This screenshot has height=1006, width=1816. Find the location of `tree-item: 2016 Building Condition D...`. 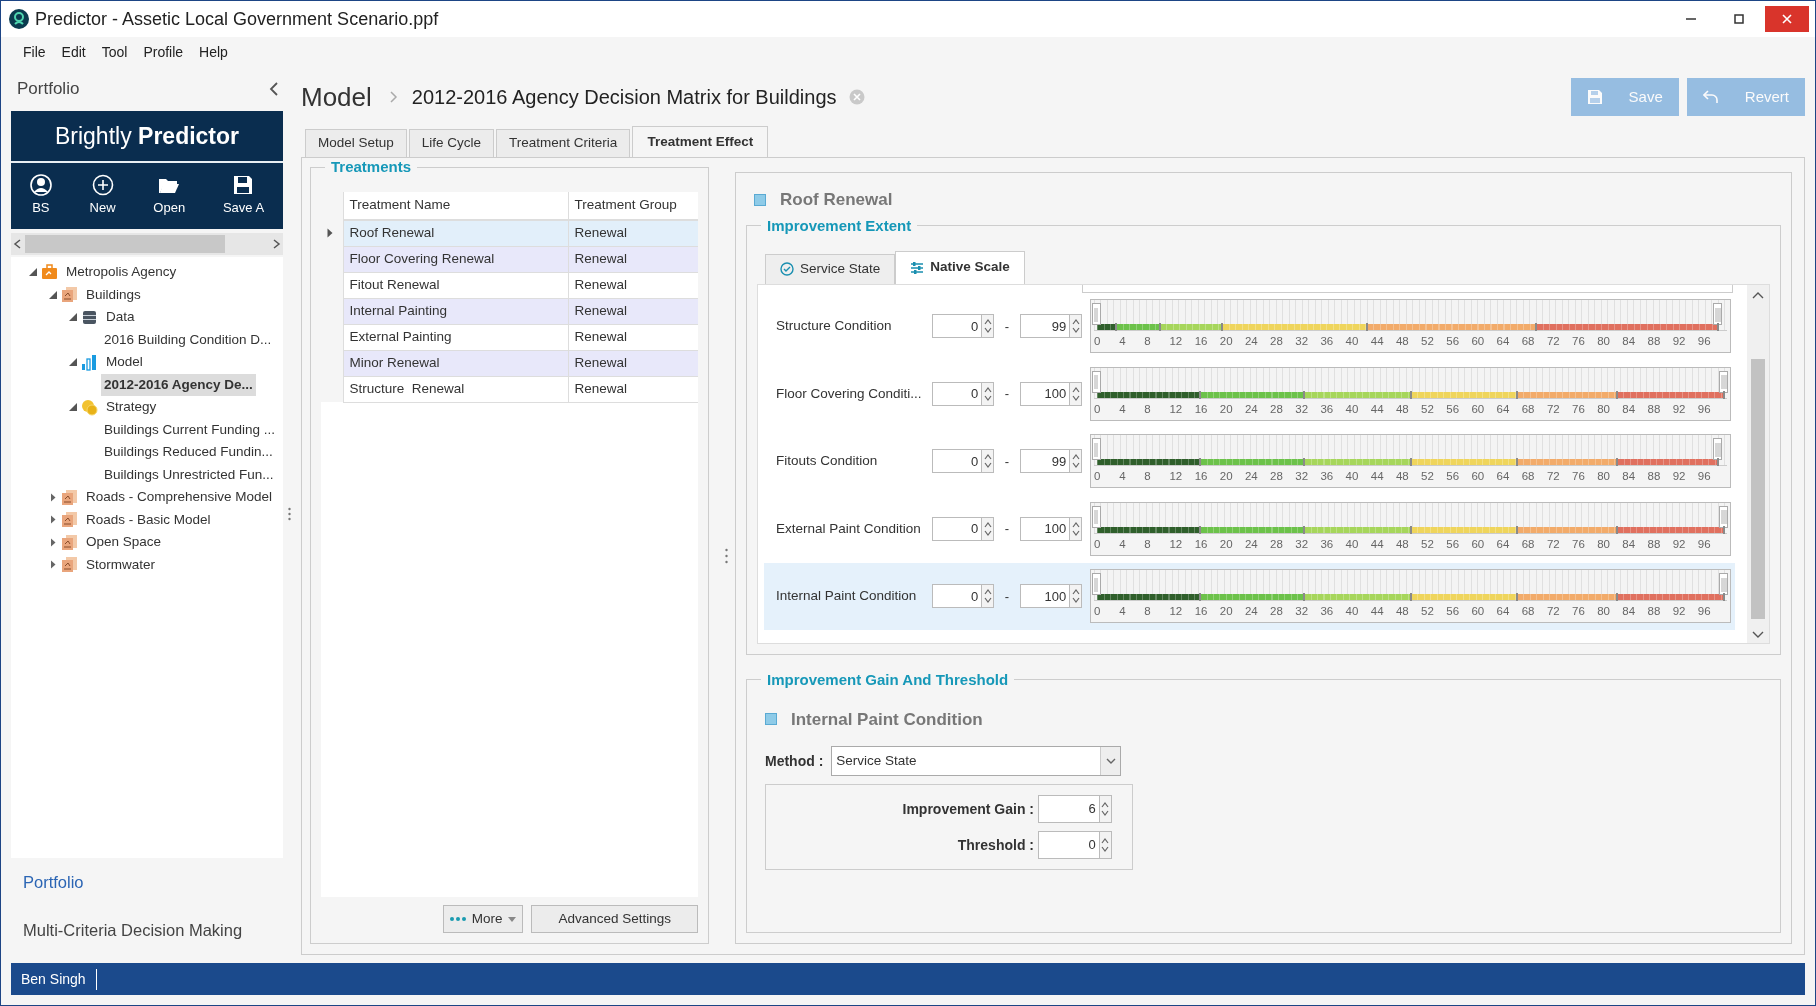

tree-item: 2016 Building Condition D... is located at coordinates (188, 339).